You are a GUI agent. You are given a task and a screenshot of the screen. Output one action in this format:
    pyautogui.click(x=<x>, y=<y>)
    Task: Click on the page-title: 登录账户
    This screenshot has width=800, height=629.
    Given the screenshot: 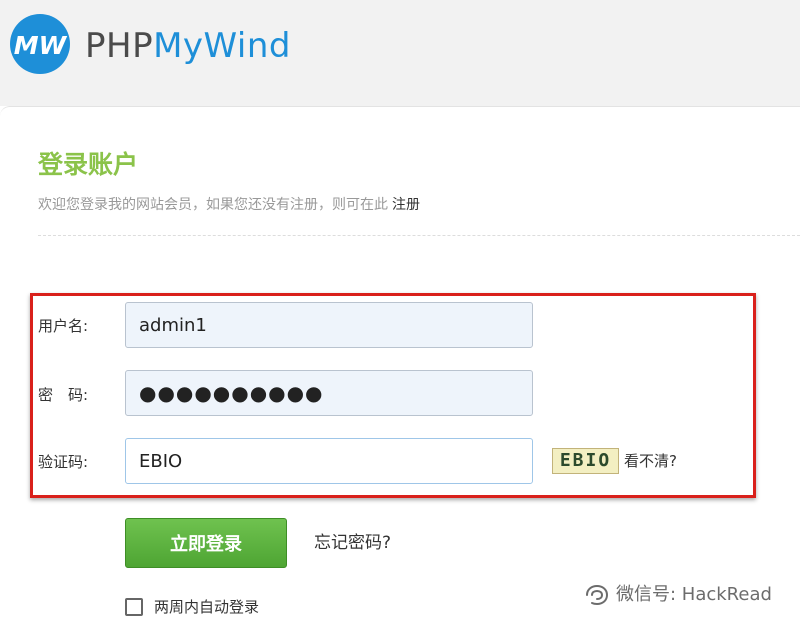 What is the action you would take?
    pyautogui.click(x=88, y=164)
    